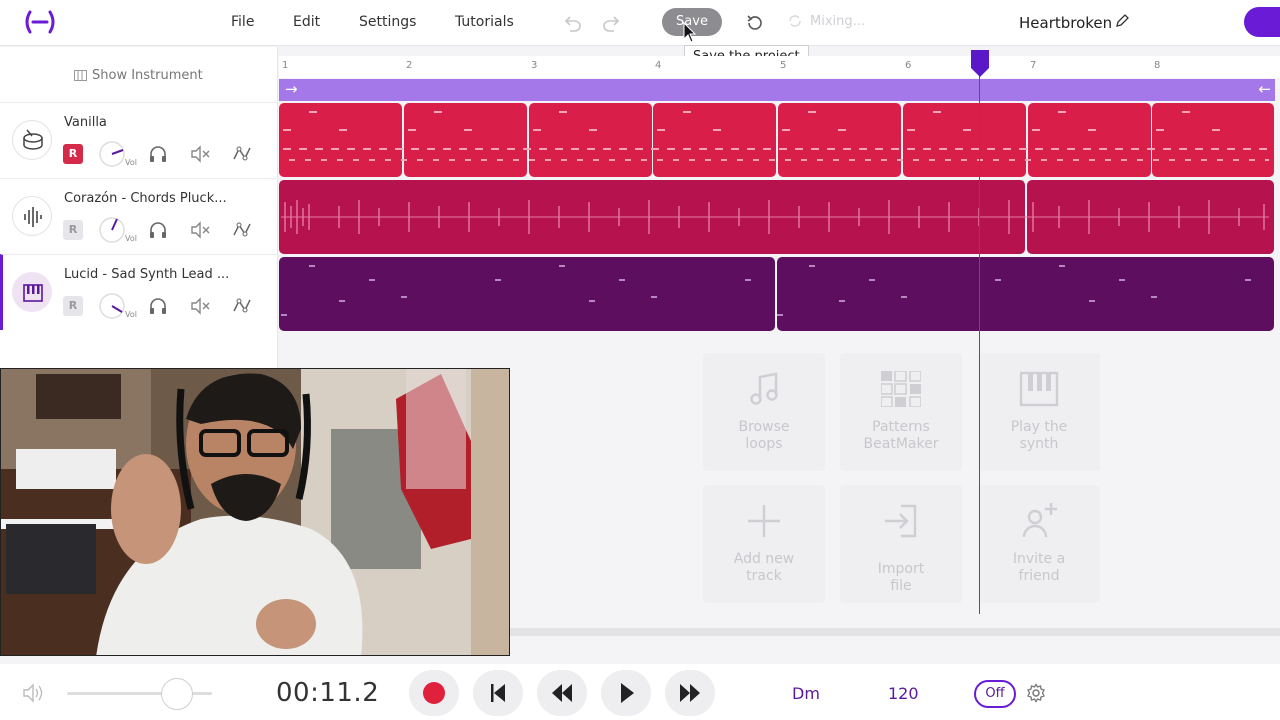 The width and height of the screenshot is (1280, 720). I want to click on import-icon, so click(901, 521).